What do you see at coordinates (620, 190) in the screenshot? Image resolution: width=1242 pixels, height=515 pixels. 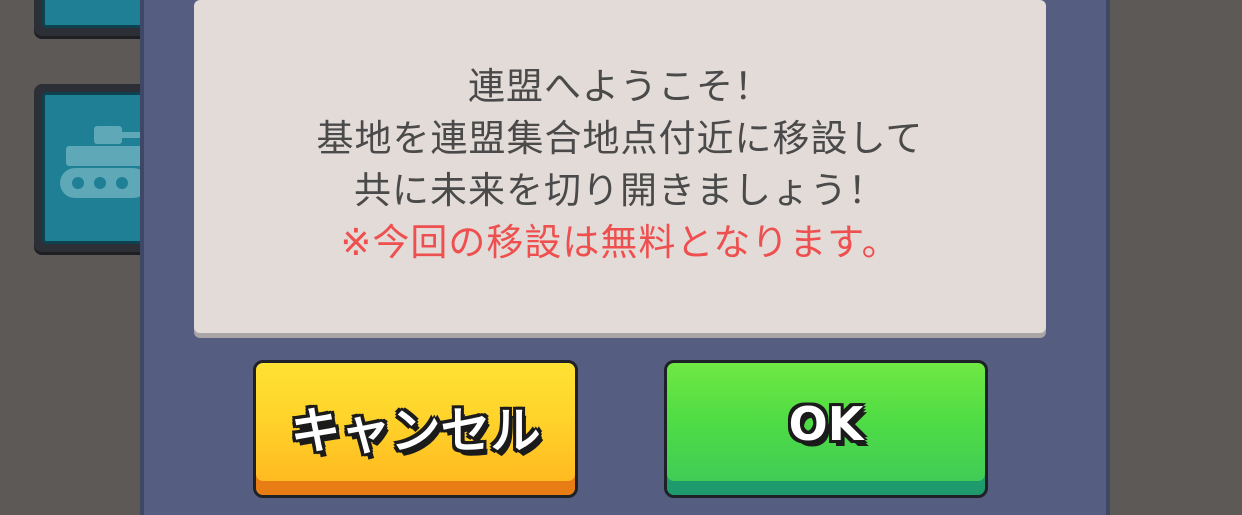 I see `message-line-future: 共に未来を切り開きましょう！` at bounding box center [620, 190].